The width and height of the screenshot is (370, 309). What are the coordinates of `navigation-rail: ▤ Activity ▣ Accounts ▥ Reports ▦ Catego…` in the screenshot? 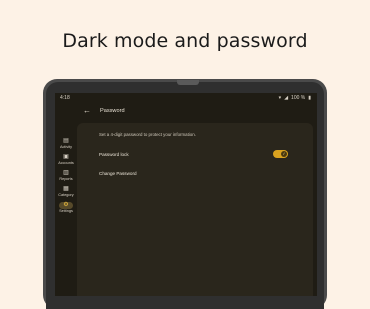 It's located at (66, 209).